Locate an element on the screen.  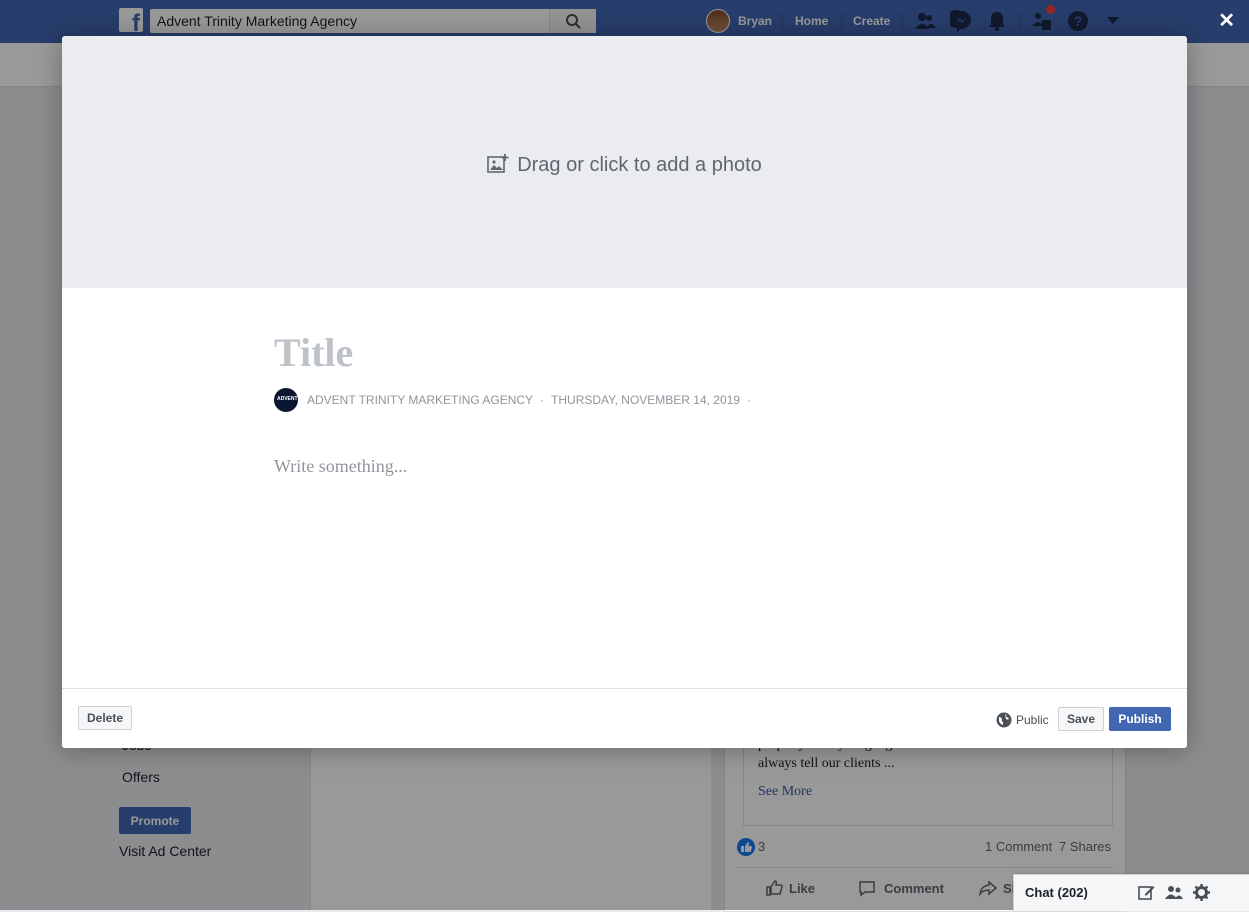
add-photo-icon is located at coordinates (498, 163).